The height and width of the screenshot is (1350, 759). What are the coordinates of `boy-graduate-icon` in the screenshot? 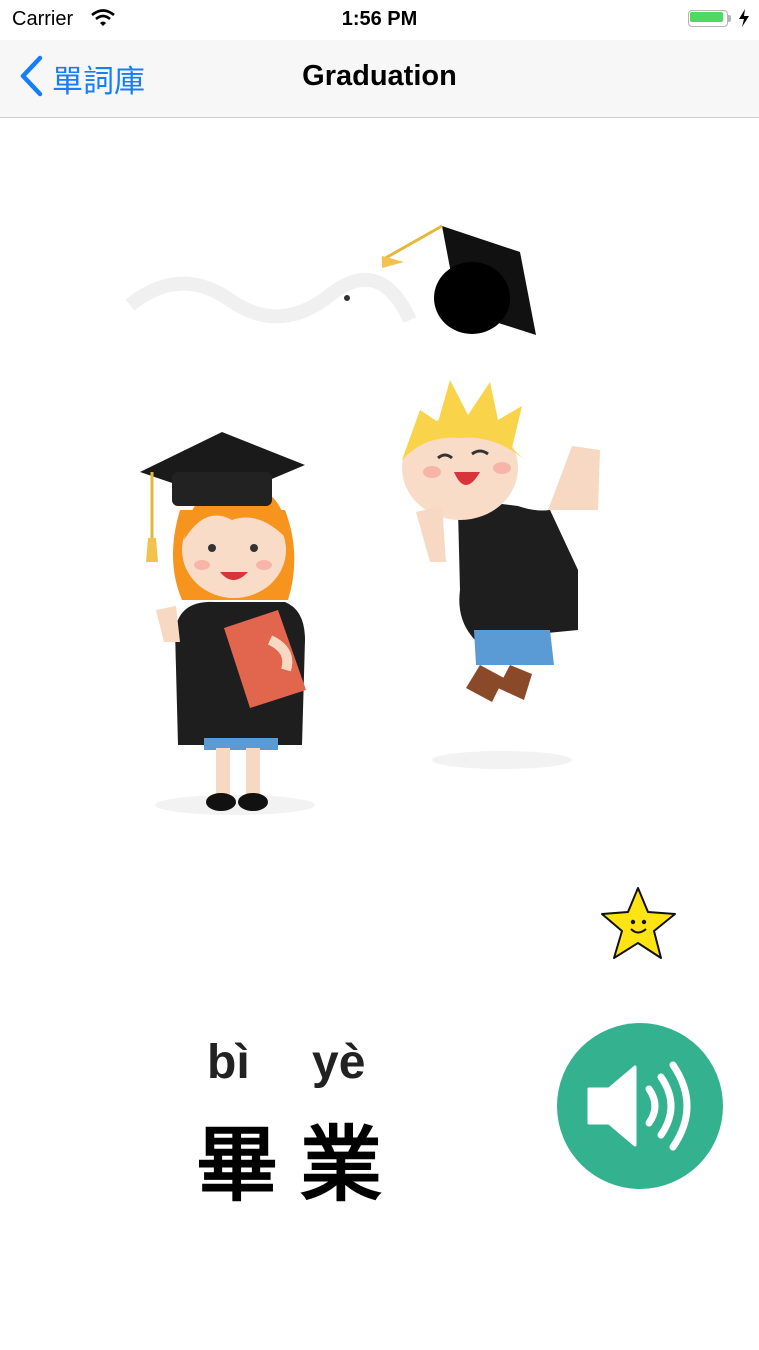 It's located at (501, 541).